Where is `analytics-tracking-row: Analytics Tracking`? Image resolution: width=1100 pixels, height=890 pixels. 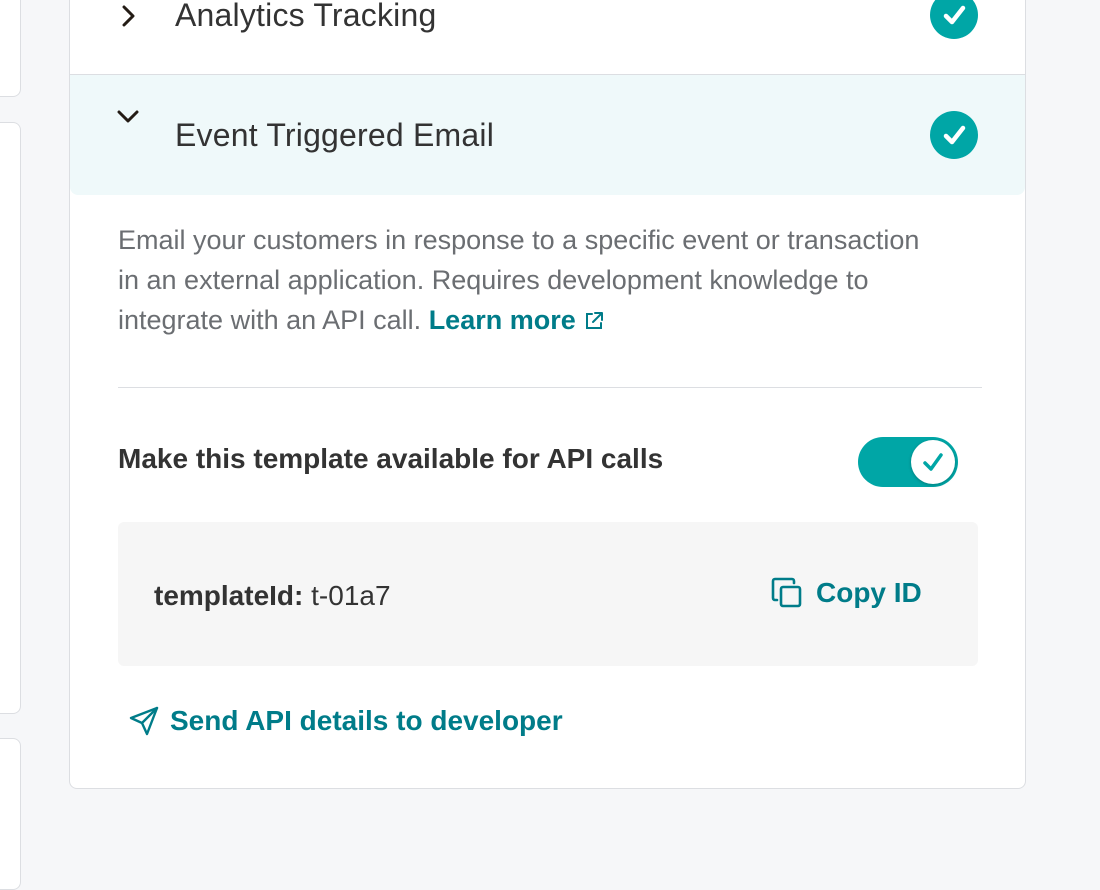
analytics-tracking-row: Analytics Tracking is located at coordinates (547, 37).